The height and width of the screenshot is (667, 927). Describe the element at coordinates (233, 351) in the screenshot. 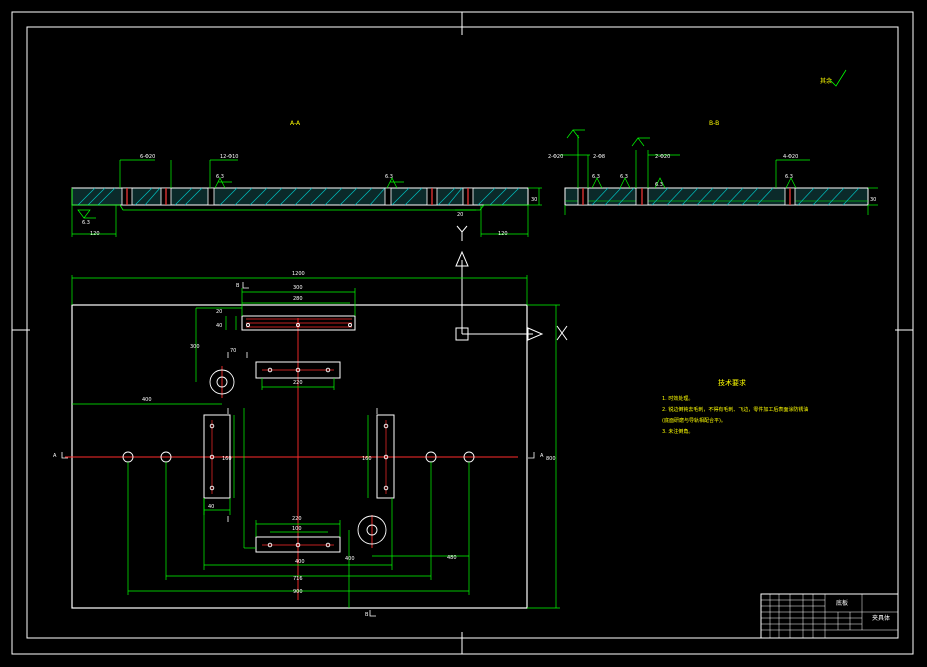

I see `dim-mid-h: 70` at that location.